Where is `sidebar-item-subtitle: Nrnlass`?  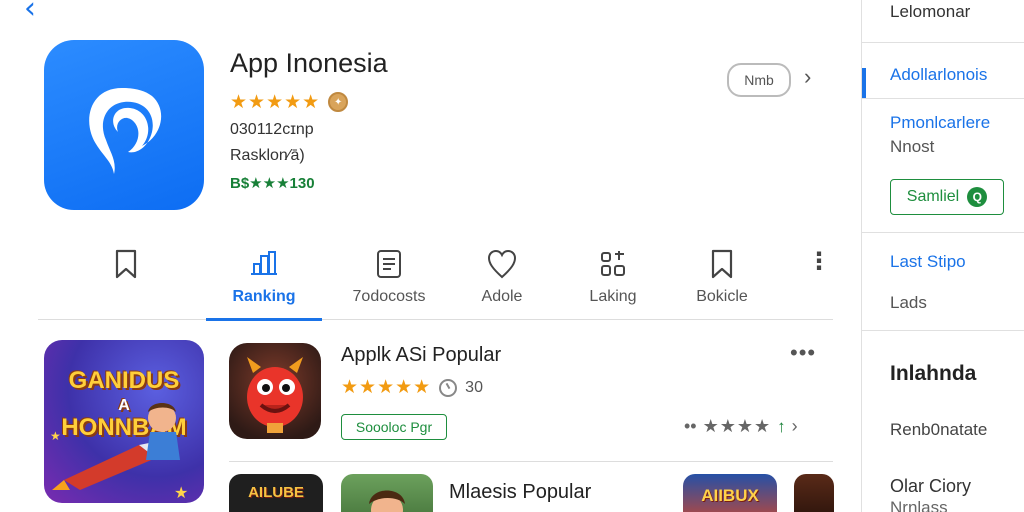
sidebar-item-subtitle: Nrnlass is located at coordinates (919, 505).